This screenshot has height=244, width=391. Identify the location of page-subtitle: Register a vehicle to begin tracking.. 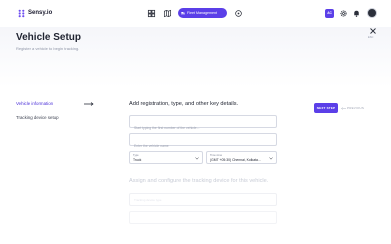
(48, 48).